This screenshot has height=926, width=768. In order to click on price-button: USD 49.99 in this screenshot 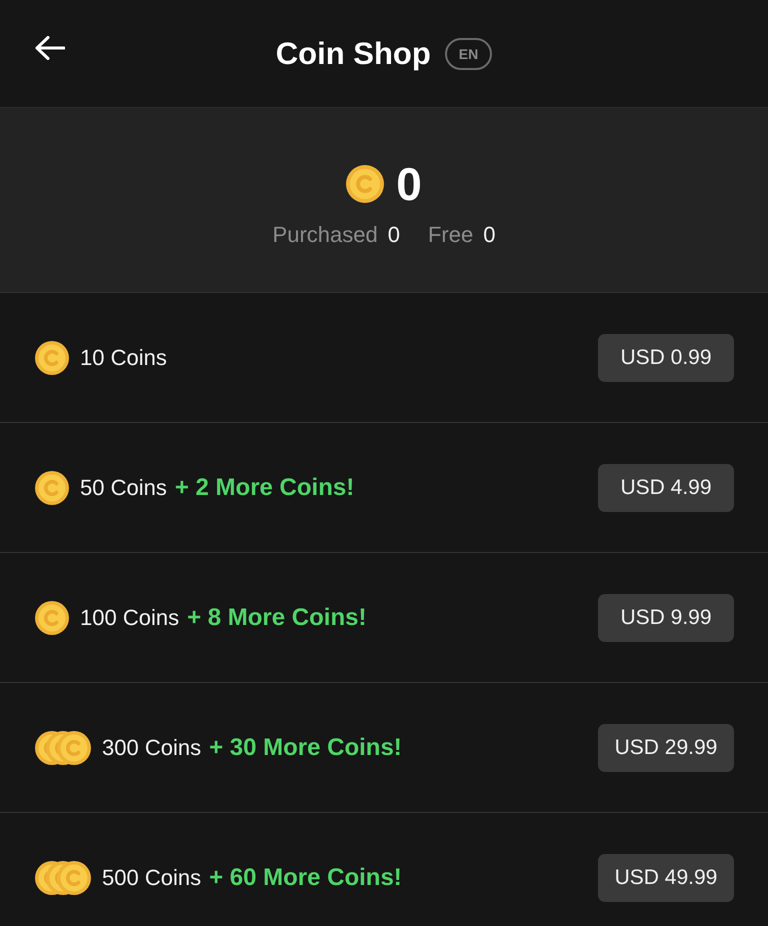, I will do `click(666, 878)`.